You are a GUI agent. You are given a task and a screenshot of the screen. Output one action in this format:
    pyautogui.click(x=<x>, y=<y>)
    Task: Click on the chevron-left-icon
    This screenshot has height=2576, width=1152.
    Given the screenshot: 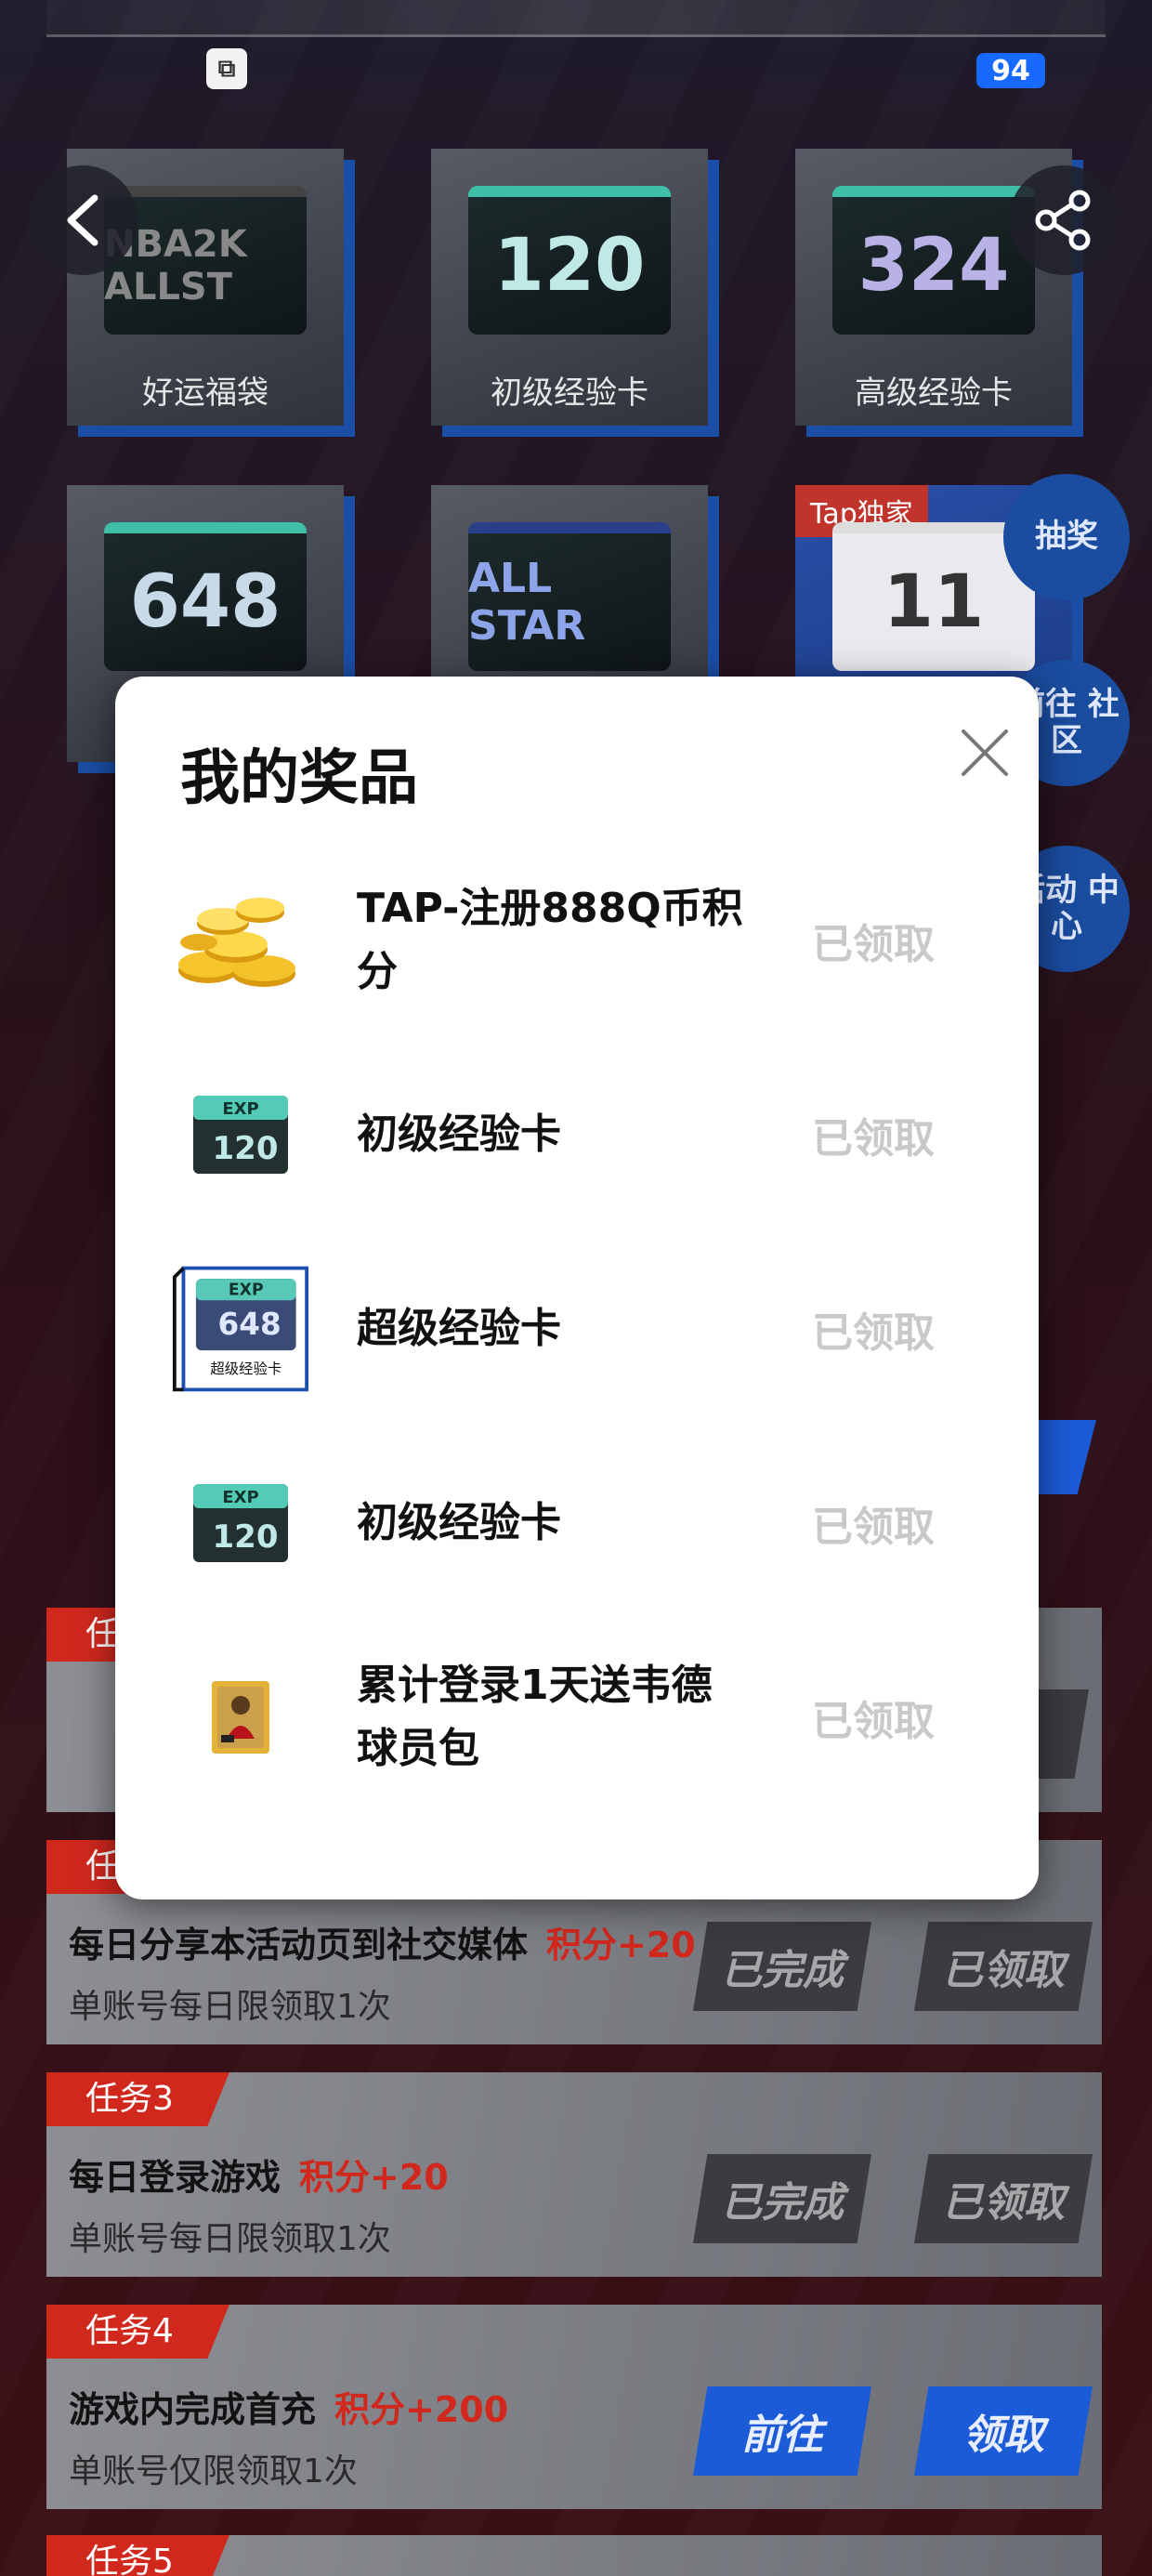 What is the action you would take?
    pyautogui.click(x=82, y=220)
    